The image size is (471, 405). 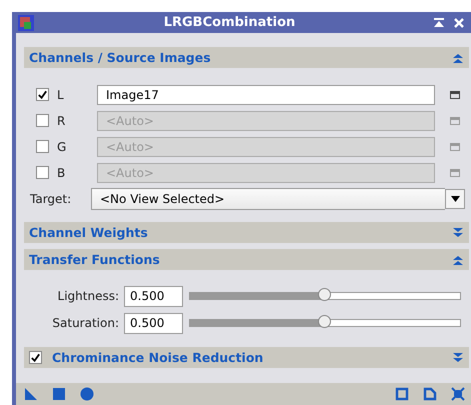 What do you see at coordinates (430, 394) in the screenshot?
I see `document-icon` at bounding box center [430, 394].